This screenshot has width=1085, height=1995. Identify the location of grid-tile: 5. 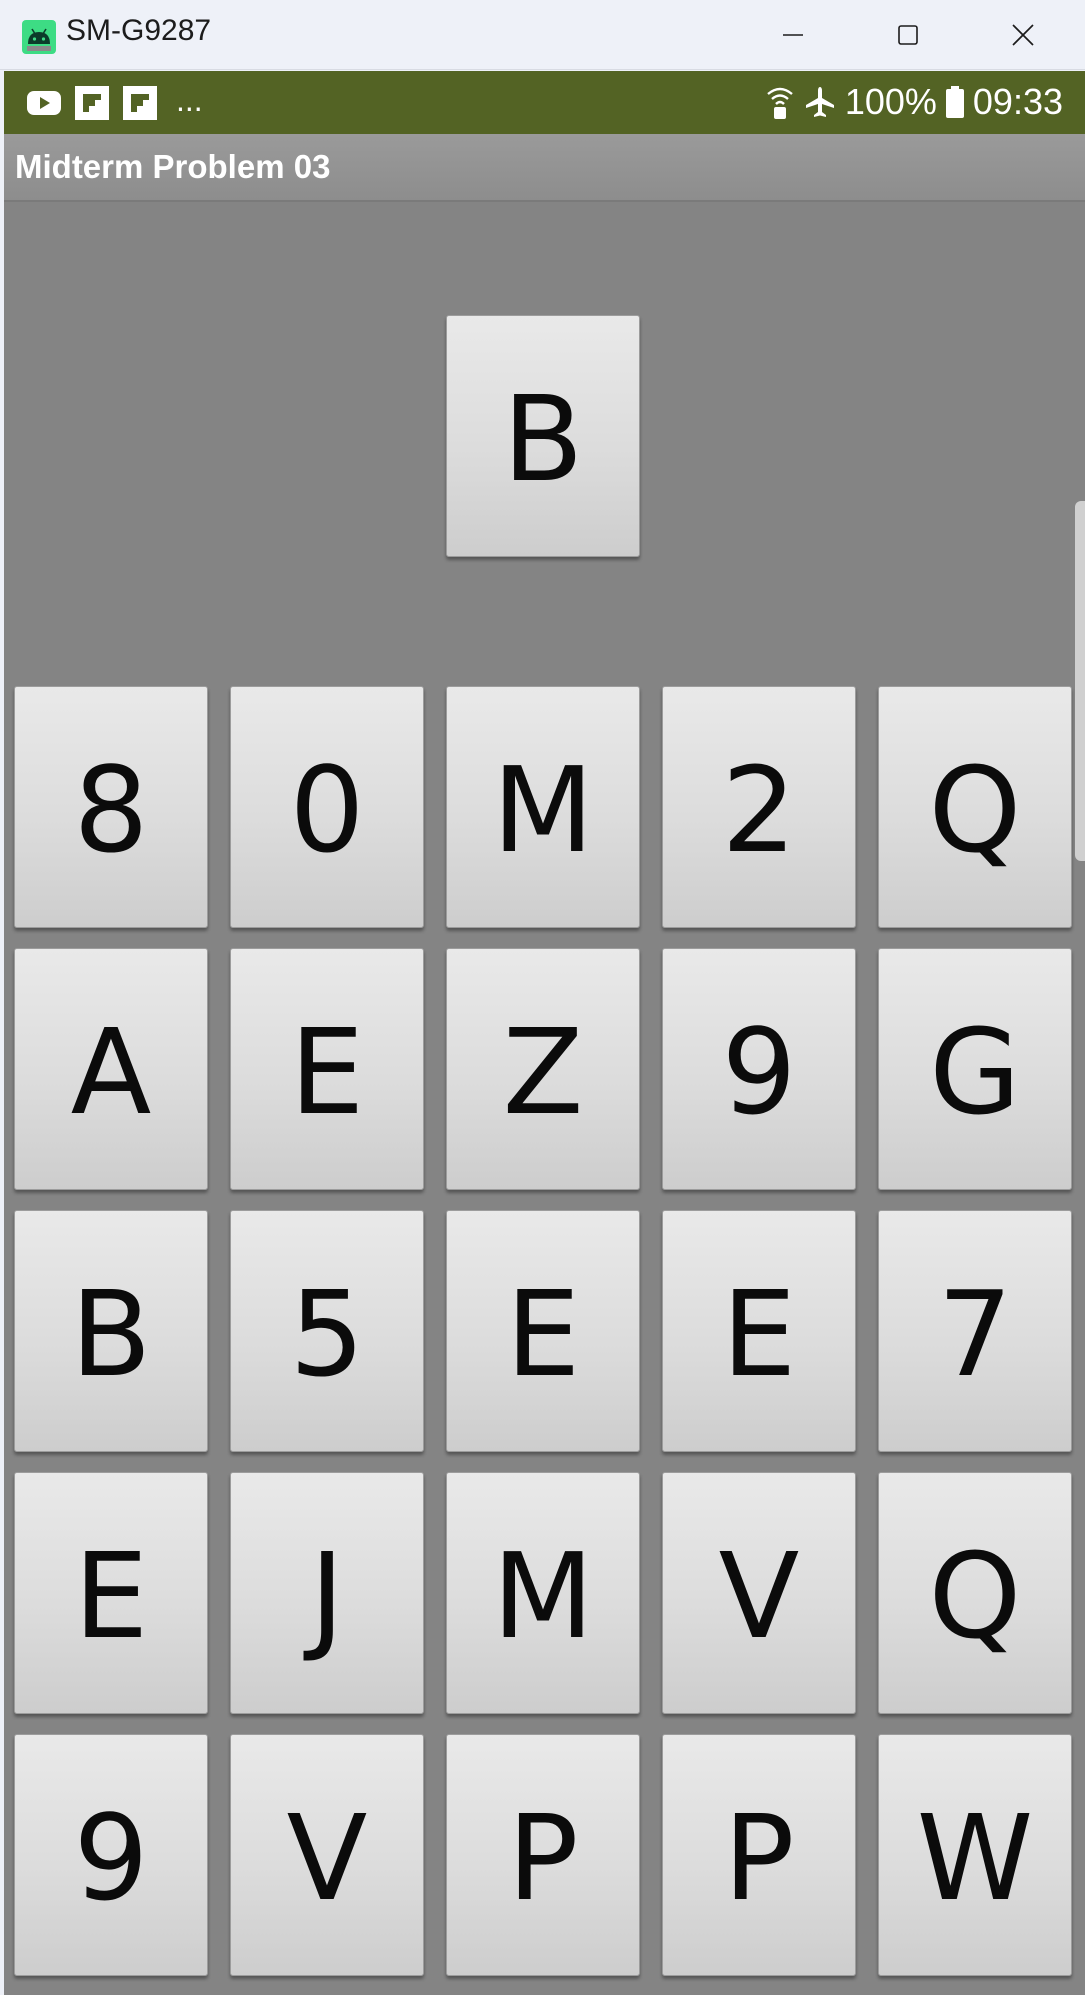
(327, 1331).